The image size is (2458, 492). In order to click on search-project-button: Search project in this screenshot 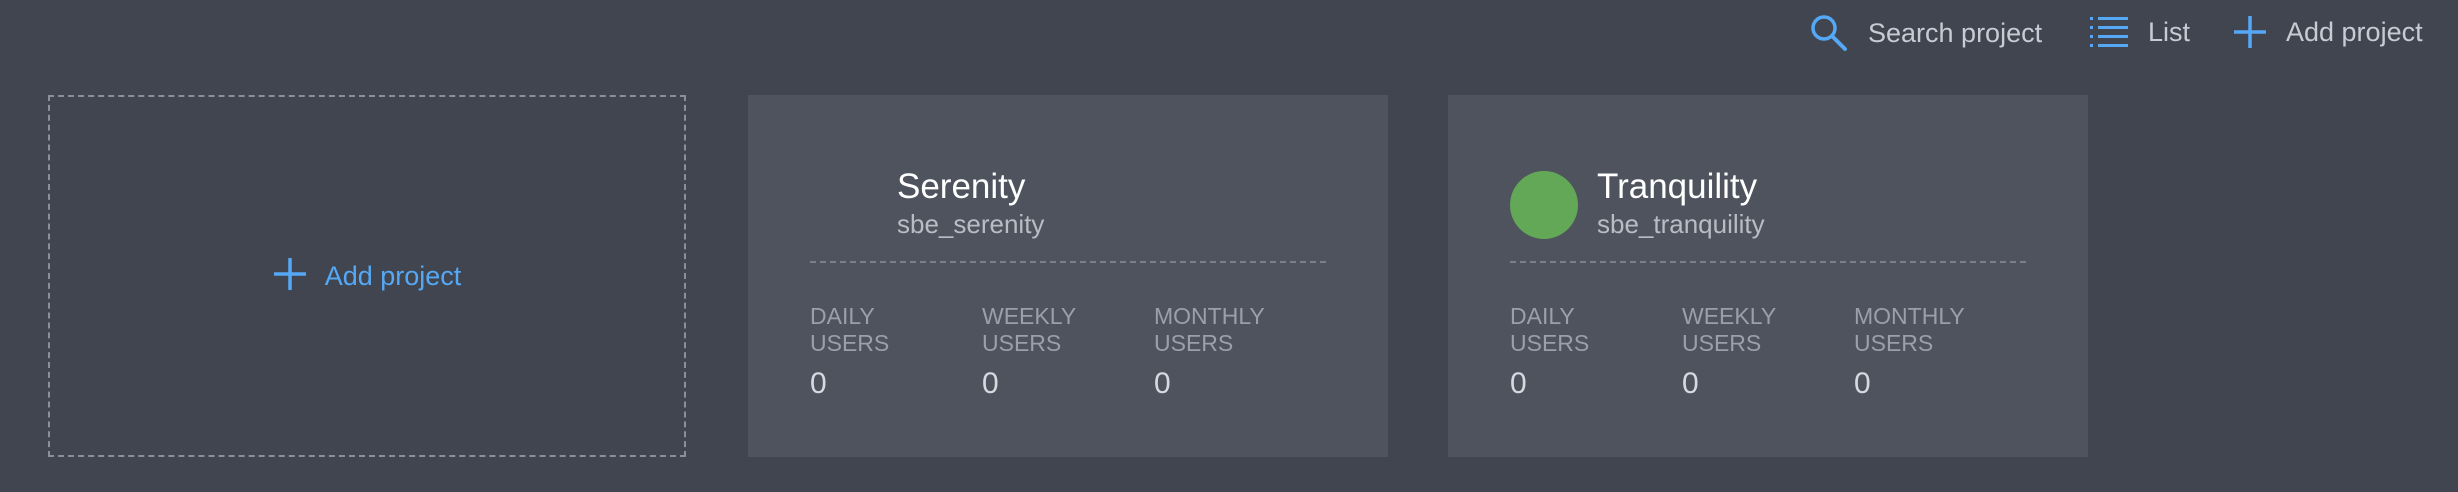, I will do `click(1925, 33)`.